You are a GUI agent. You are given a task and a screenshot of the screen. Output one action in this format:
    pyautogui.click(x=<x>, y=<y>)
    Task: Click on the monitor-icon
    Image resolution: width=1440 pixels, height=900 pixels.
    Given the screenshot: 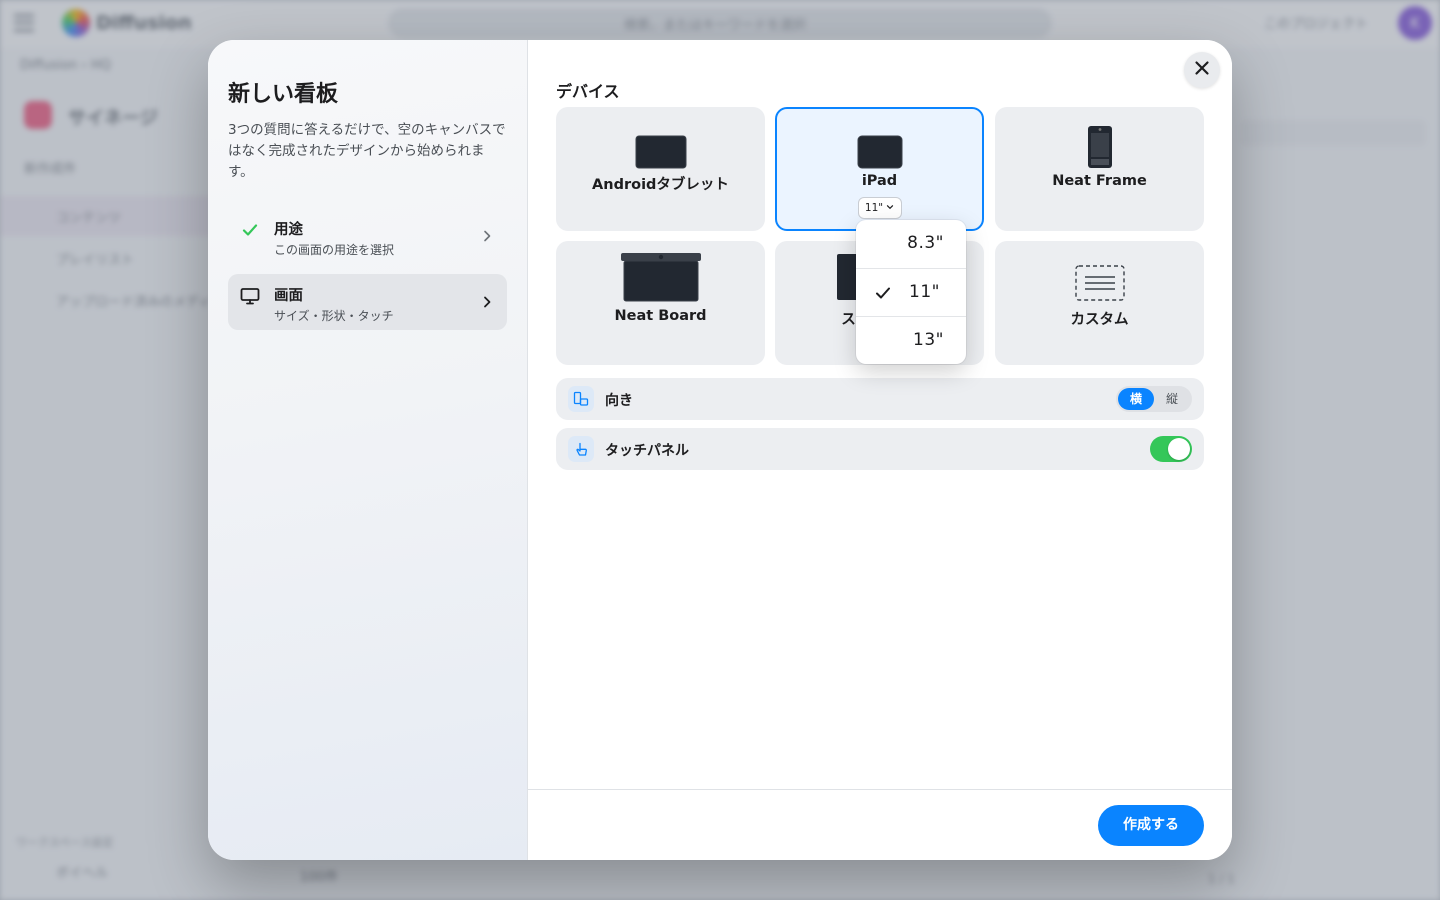 What is the action you would take?
    pyautogui.click(x=250, y=296)
    